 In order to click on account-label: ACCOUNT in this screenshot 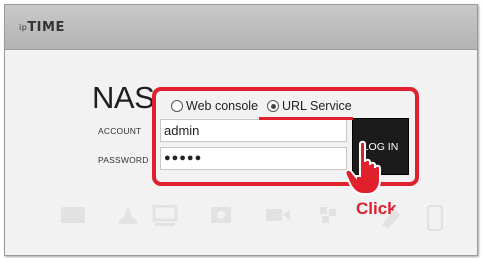, I will do `click(120, 131)`.